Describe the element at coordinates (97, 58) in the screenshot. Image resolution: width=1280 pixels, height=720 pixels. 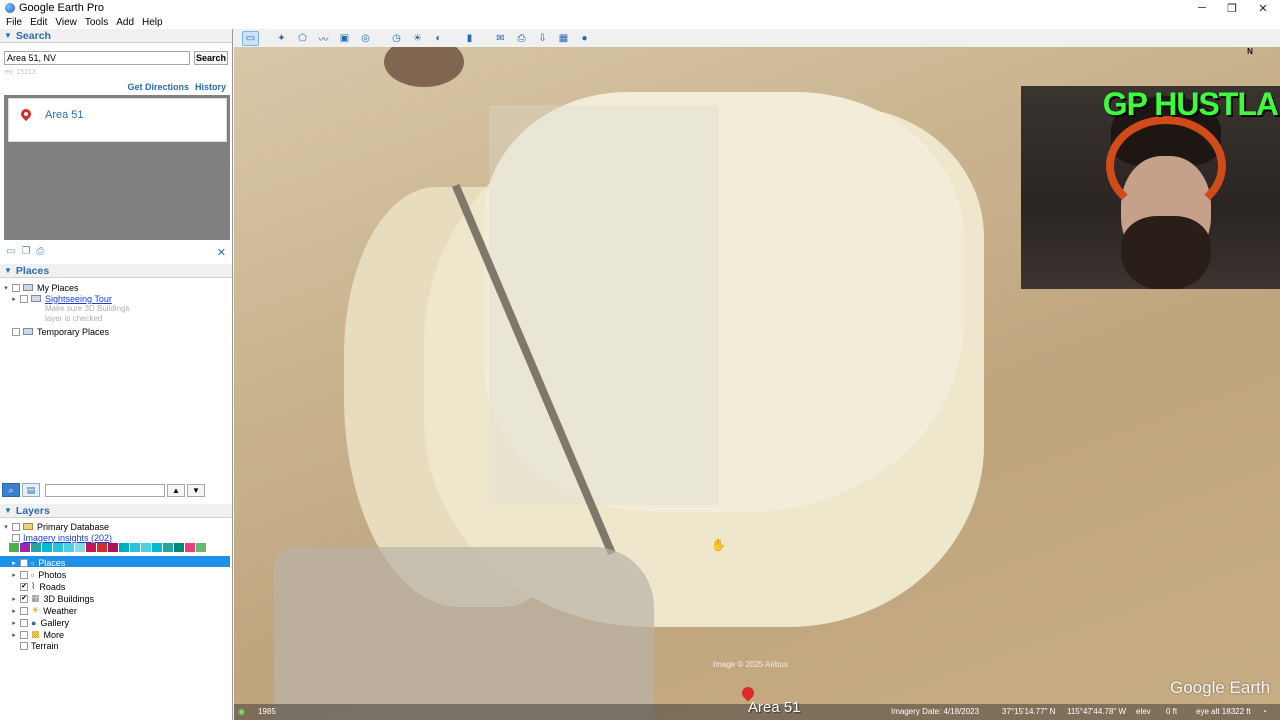
I see `search-input: Area 51, NV` at that location.